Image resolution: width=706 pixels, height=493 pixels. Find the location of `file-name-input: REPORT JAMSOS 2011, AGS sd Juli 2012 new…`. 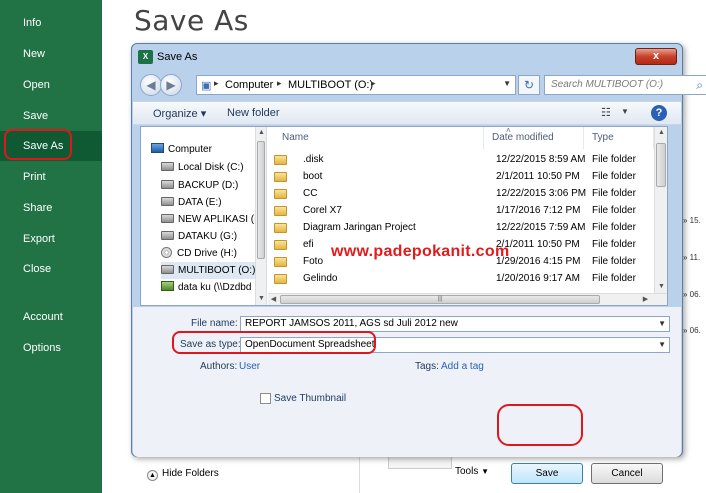

file-name-input: REPORT JAMSOS 2011, AGS sd Juli 2012 new… is located at coordinates (455, 324).